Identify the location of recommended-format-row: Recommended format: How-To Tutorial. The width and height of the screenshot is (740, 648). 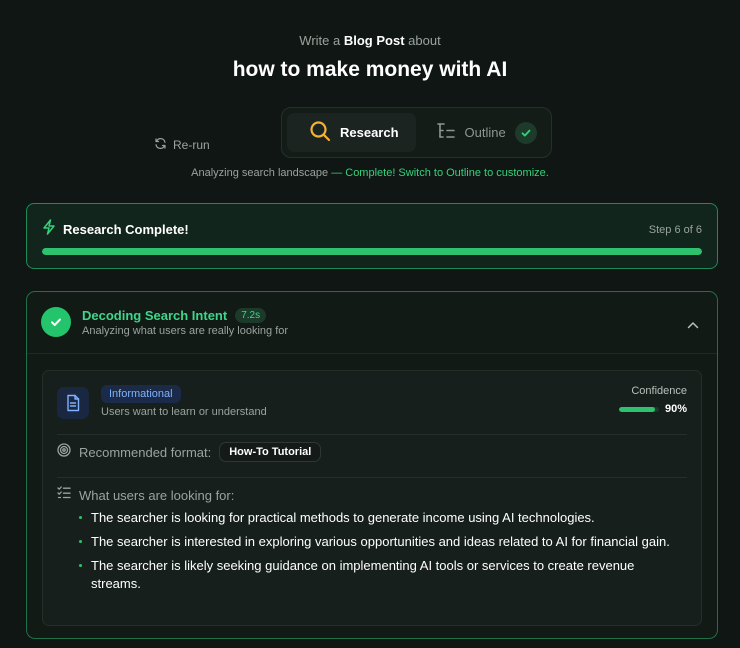
(189, 452).